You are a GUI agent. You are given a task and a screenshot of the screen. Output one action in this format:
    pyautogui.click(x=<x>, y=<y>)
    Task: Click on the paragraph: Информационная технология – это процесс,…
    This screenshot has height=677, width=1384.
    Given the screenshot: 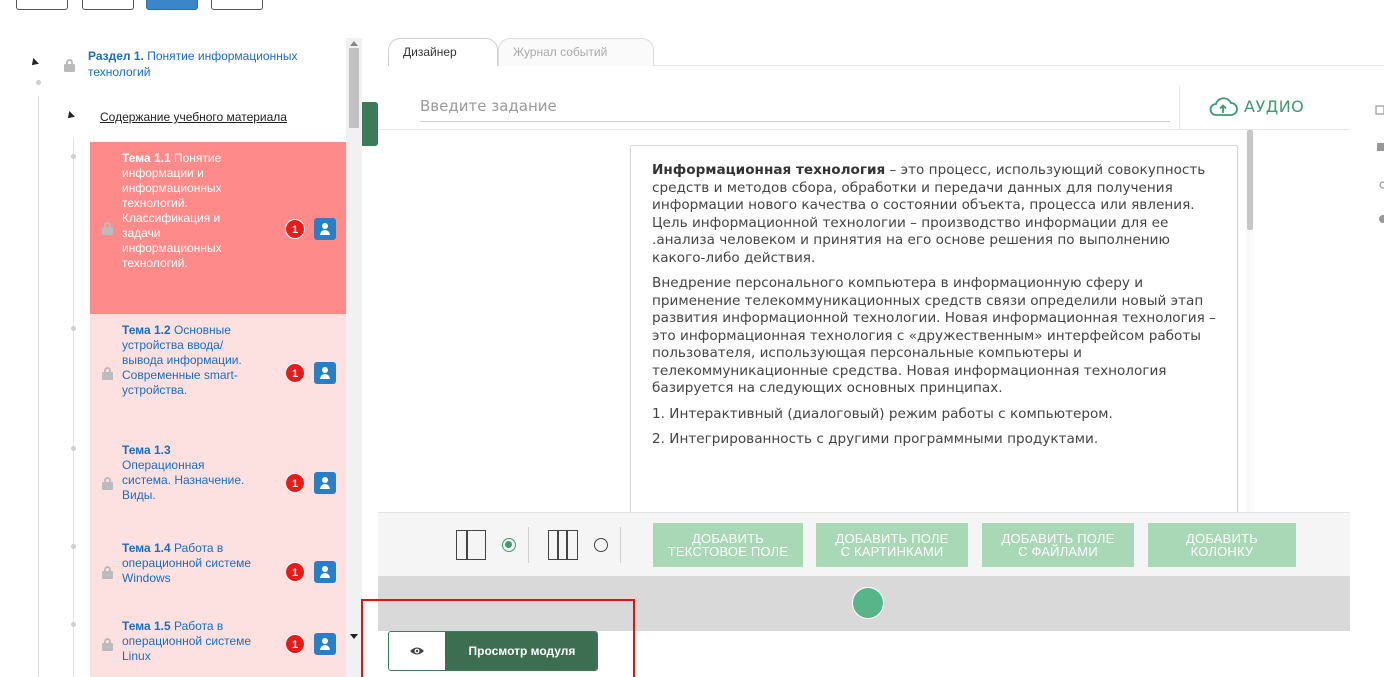 What is the action you would take?
    pyautogui.click(x=929, y=214)
    